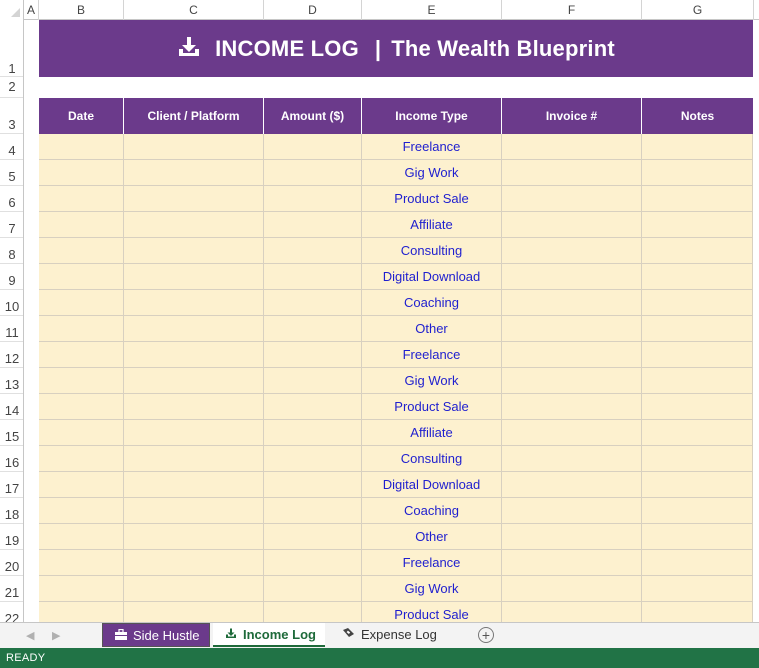  I want to click on row-header: 2, so click(11, 87).